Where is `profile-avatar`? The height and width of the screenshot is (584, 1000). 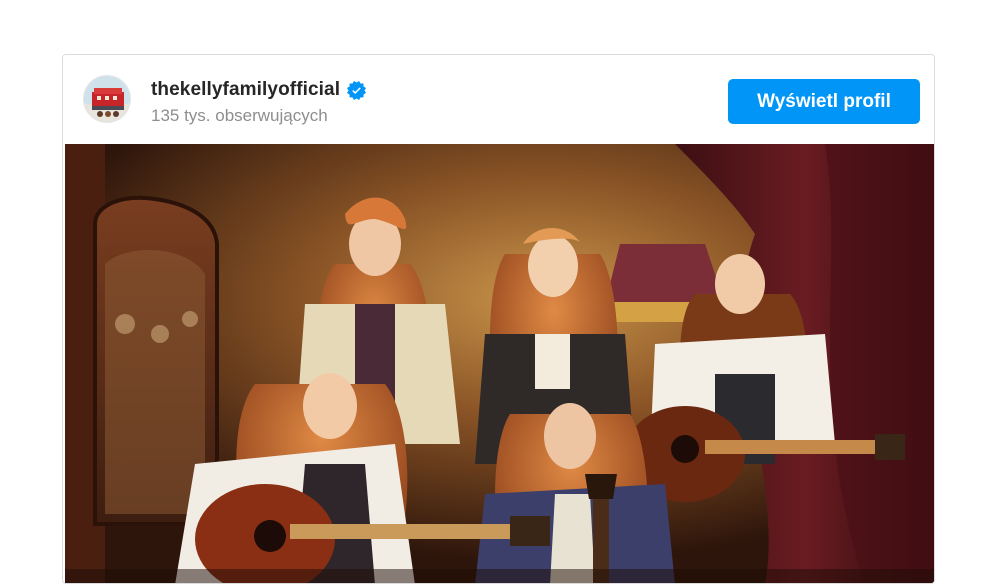
profile-avatar is located at coordinates (107, 99).